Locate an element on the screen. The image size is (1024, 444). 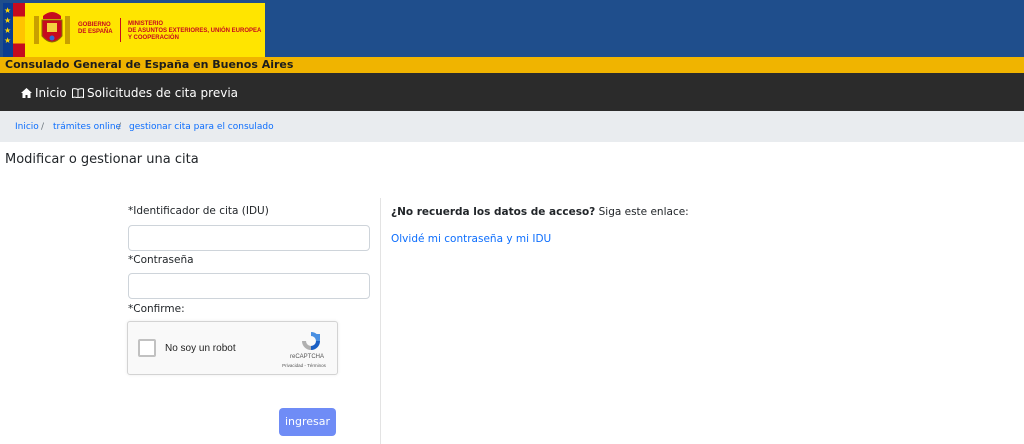
breadcrumb-online-procedures: trámites online is located at coordinates (87, 127).